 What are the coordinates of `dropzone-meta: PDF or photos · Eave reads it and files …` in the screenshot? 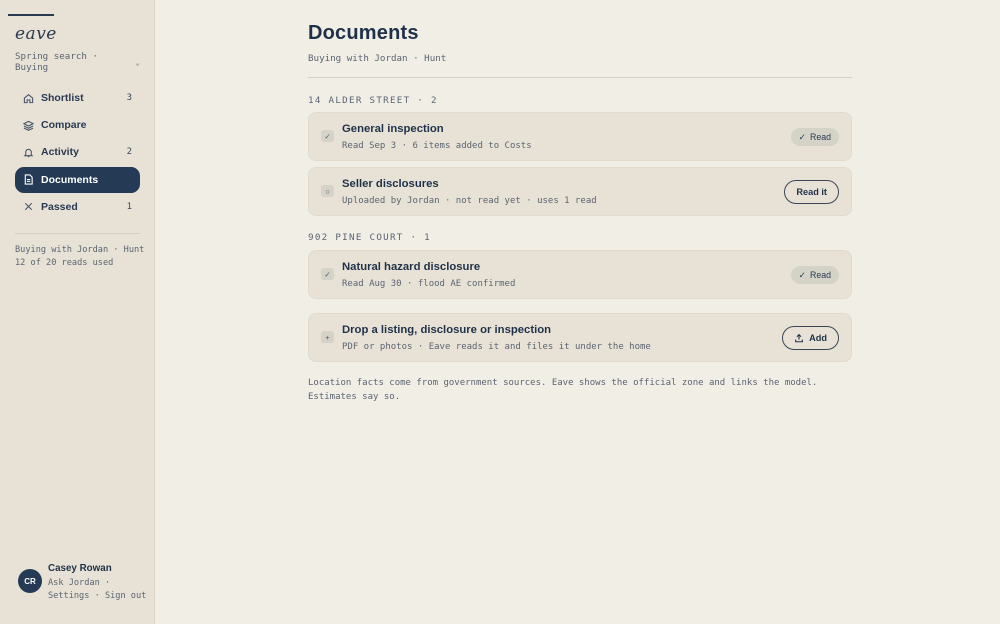 It's located at (496, 347).